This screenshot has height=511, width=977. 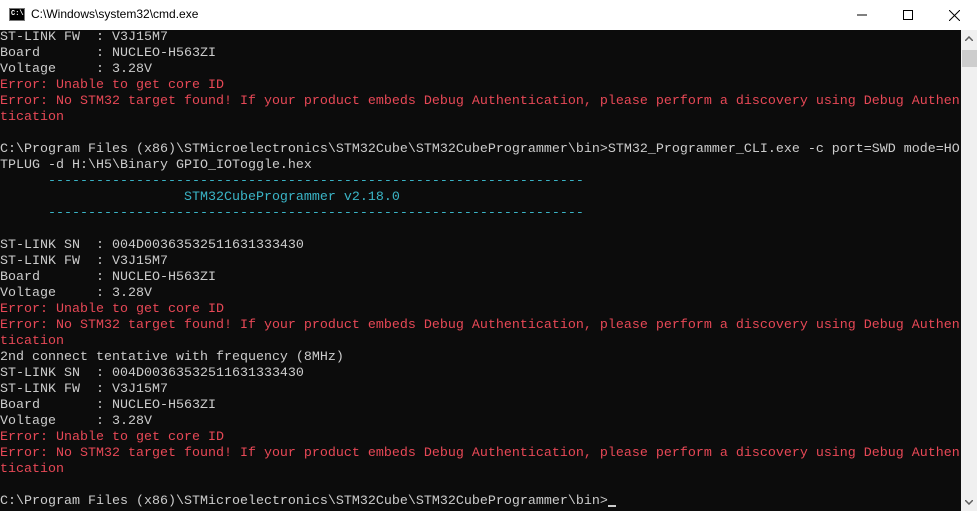 I want to click on minimize-button, so click(x=862, y=15).